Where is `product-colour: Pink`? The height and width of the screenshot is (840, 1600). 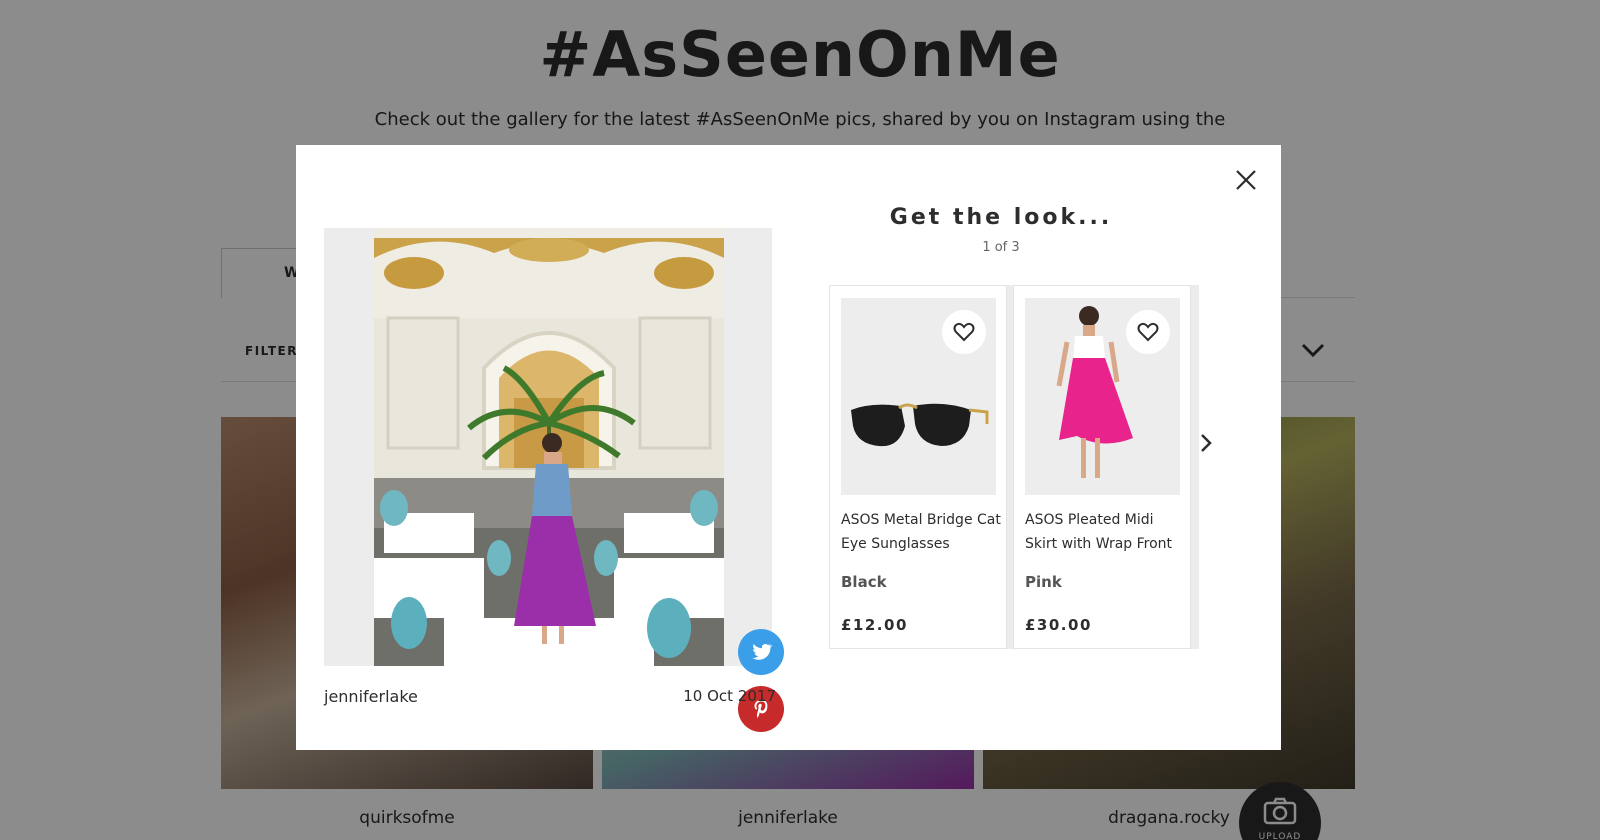
product-colour: Pink is located at coordinates (1043, 582).